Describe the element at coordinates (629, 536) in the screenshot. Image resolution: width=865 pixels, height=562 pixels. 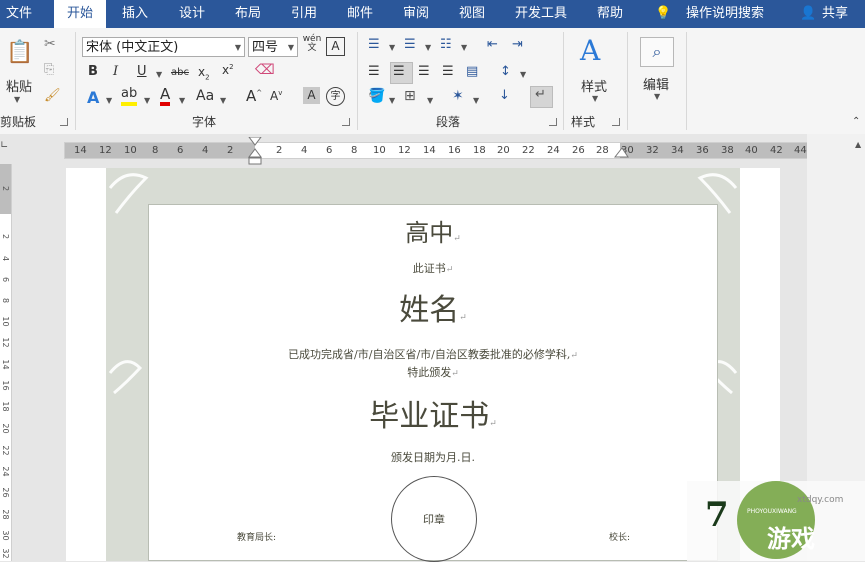
I see `principal-signature: 校长:` at that location.